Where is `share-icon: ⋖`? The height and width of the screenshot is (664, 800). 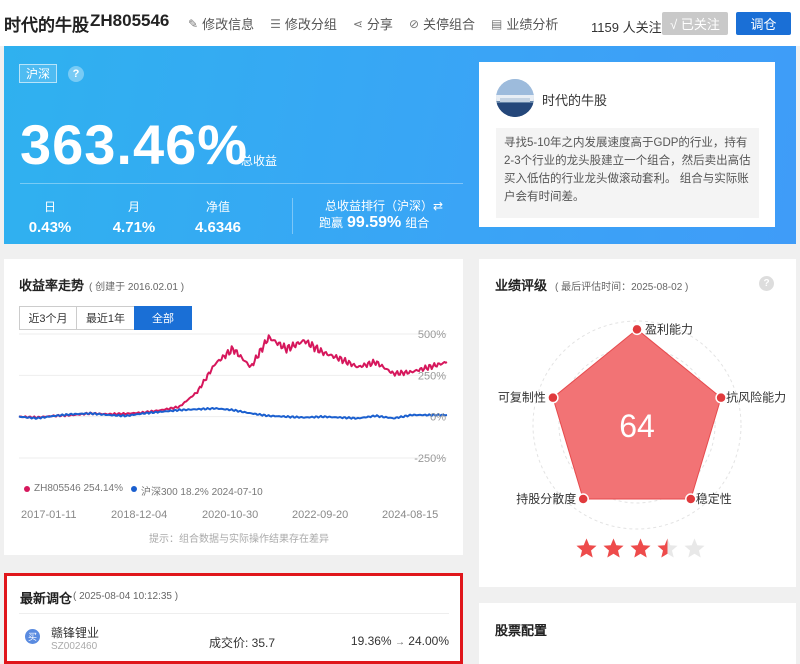
share-icon: ⋖ is located at coordinates (357, 23).